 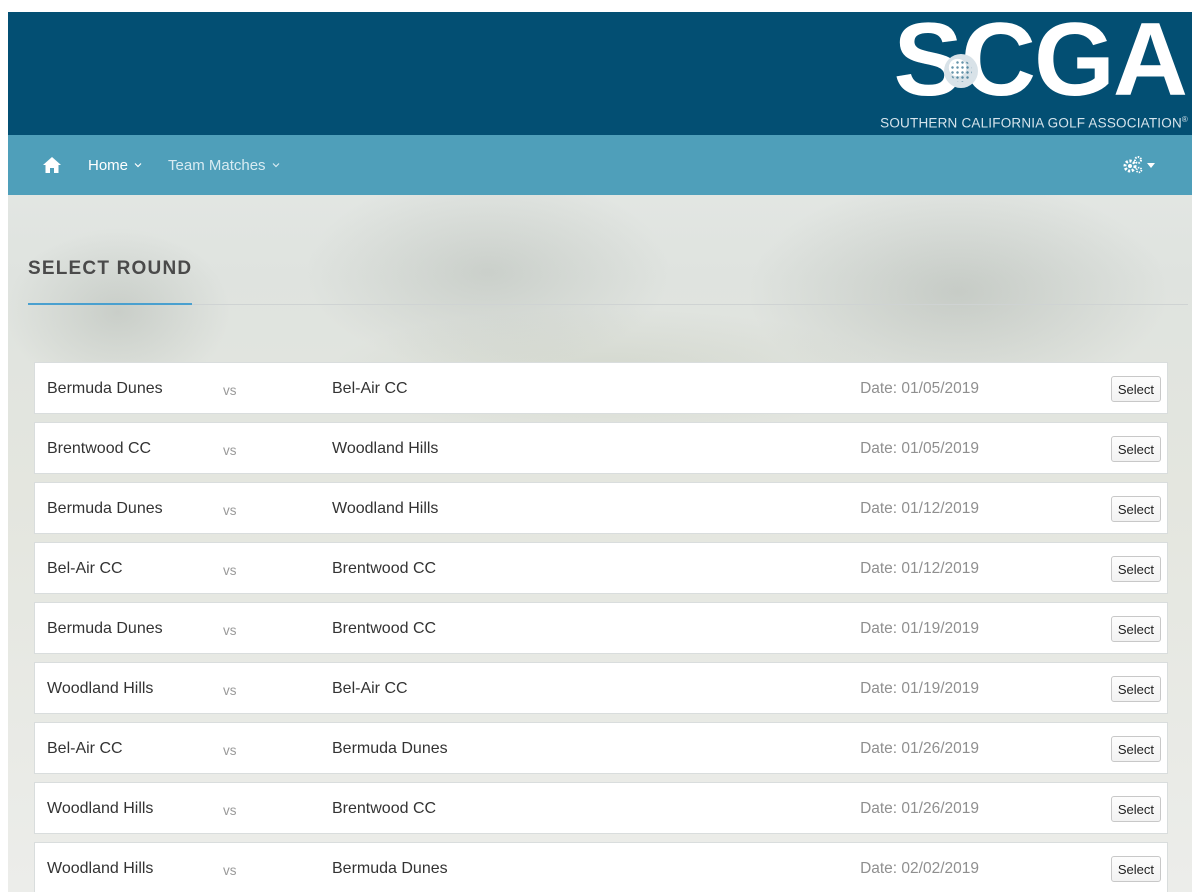 I want to click on nav-home-label: Home, so click(x=108, y=165).